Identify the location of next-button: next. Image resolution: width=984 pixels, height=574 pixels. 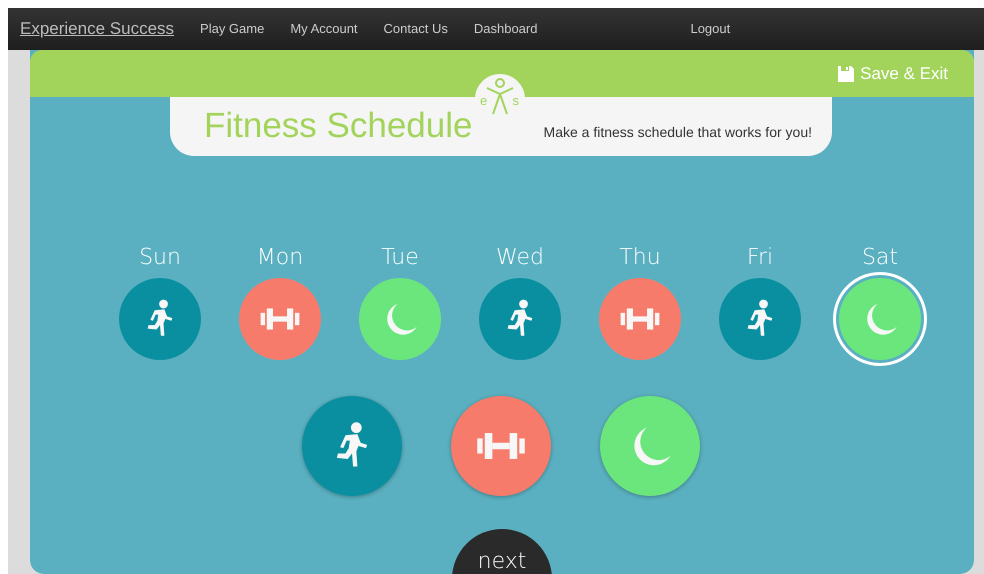
(502, 551).